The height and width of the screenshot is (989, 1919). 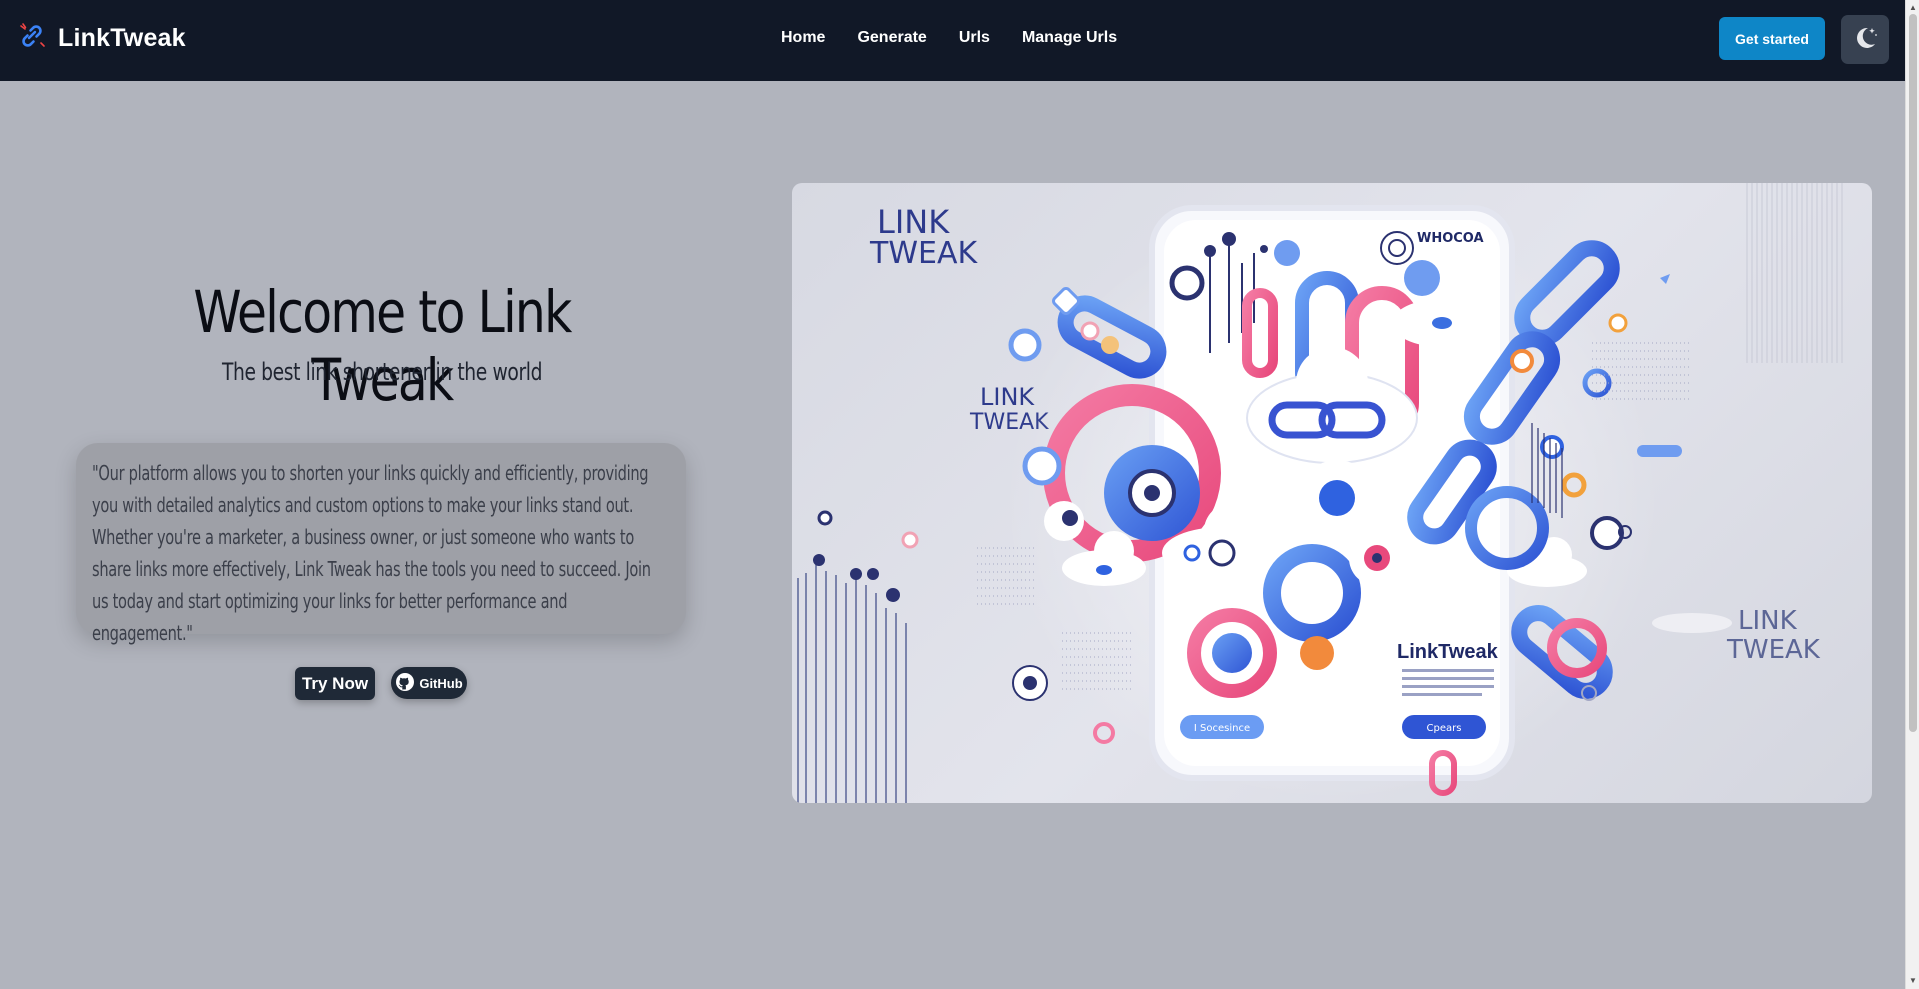 I want to click on nav-urls: Urls, so click(x=974, y=38).